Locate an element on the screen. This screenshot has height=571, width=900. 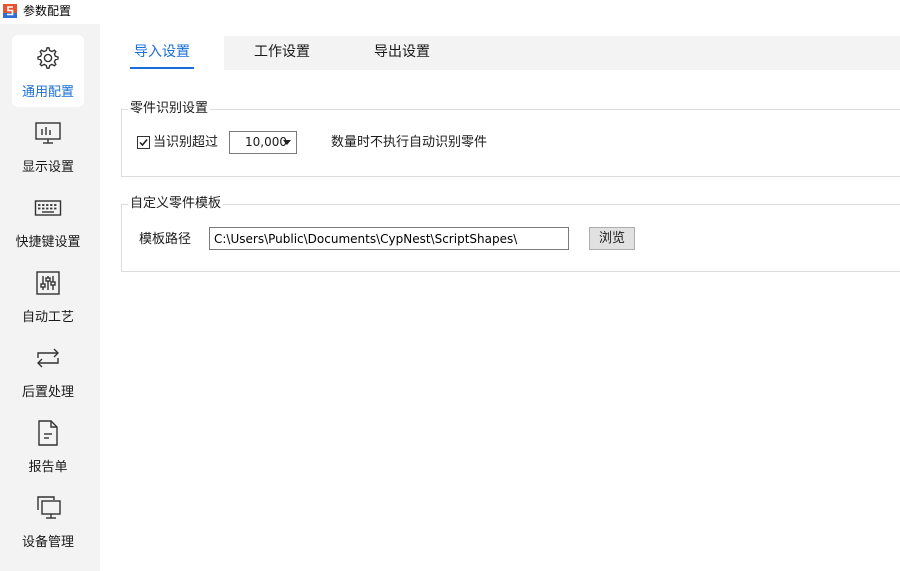
sidebar-item-report: 报告单 is located at coordinates (48, 446).